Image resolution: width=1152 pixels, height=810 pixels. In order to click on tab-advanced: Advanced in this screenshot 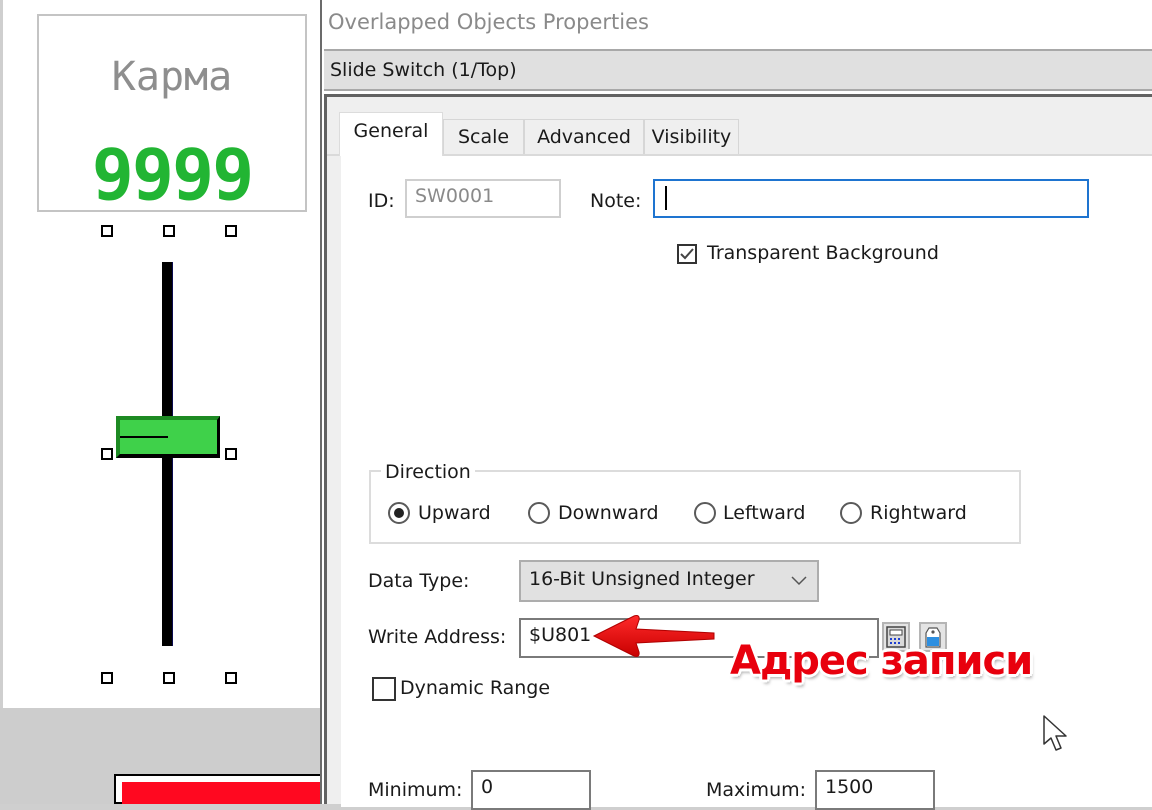, I will do `click(584, 136)`.